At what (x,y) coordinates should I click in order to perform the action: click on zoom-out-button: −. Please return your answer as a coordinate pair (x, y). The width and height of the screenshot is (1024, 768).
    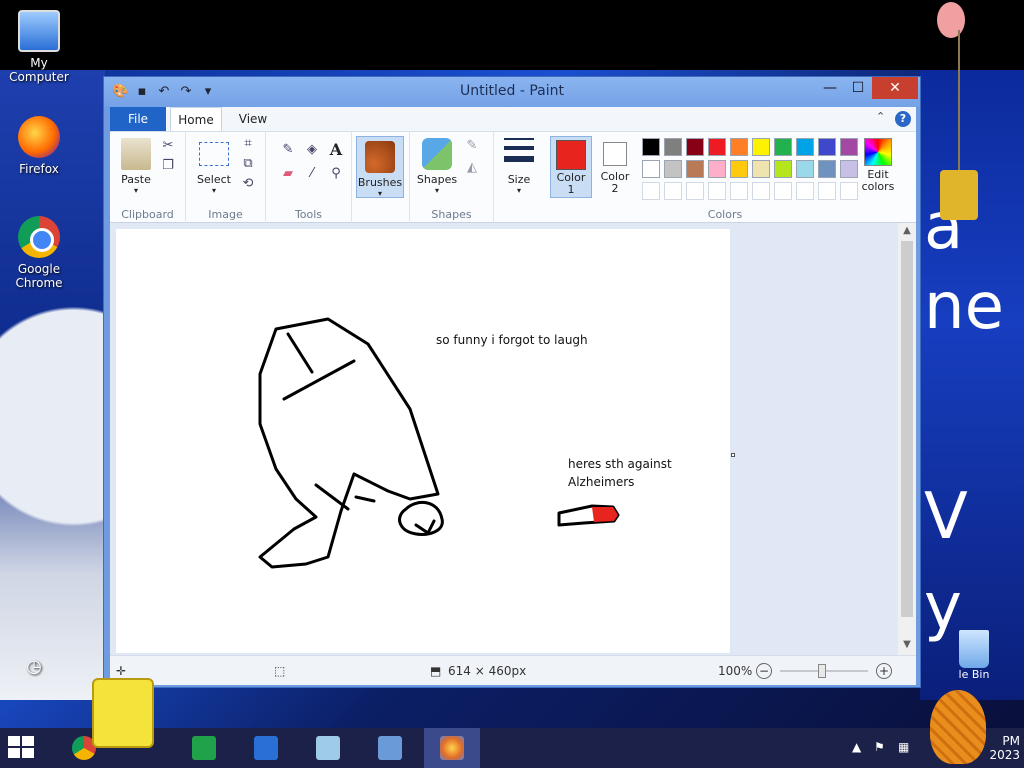
    Looking at the image, I should click on (764, 671).